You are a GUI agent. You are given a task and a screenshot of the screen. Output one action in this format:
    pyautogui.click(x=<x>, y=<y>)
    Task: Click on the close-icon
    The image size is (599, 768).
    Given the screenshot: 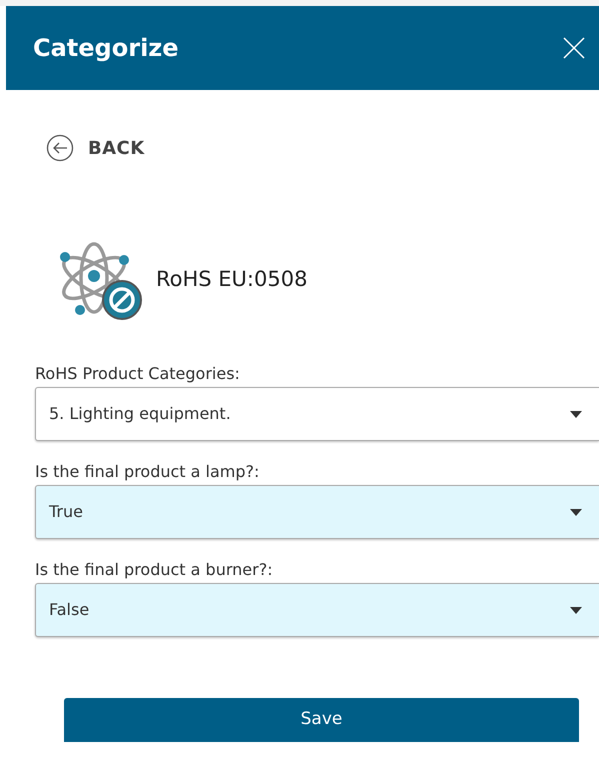 What is the action you would take?
    pyautogui.click(x=574, y=48)
    